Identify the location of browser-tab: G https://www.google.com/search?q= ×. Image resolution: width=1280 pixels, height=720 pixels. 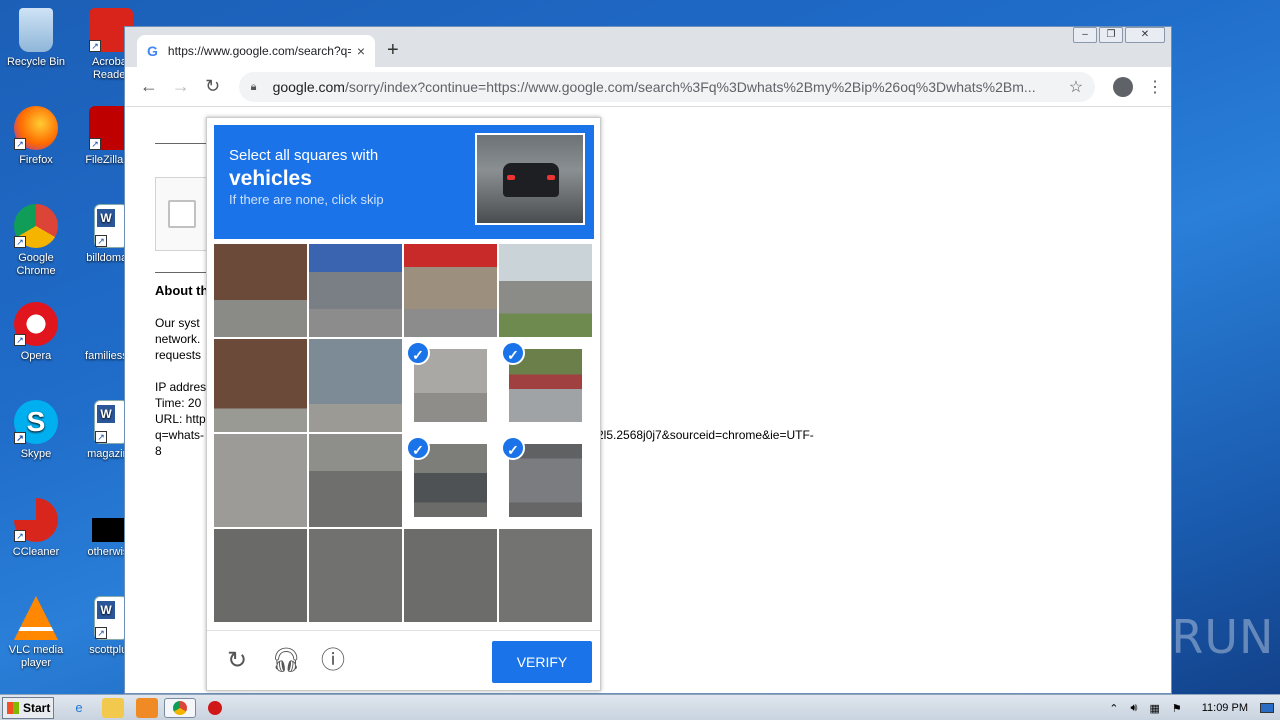
(256, 51).